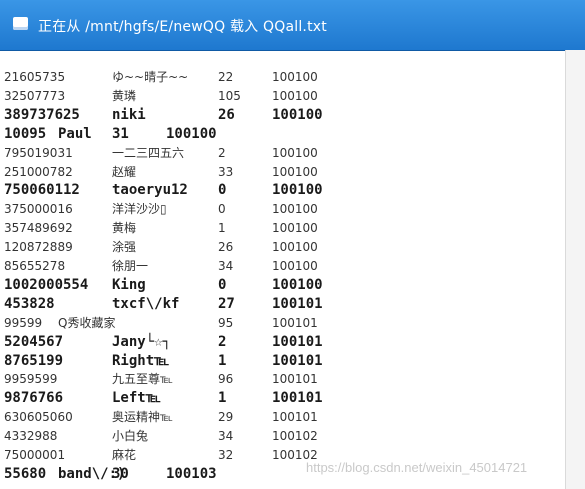 This screenshot has width=585, height=489. I want to click on record-age: 95, so click(226, 322).